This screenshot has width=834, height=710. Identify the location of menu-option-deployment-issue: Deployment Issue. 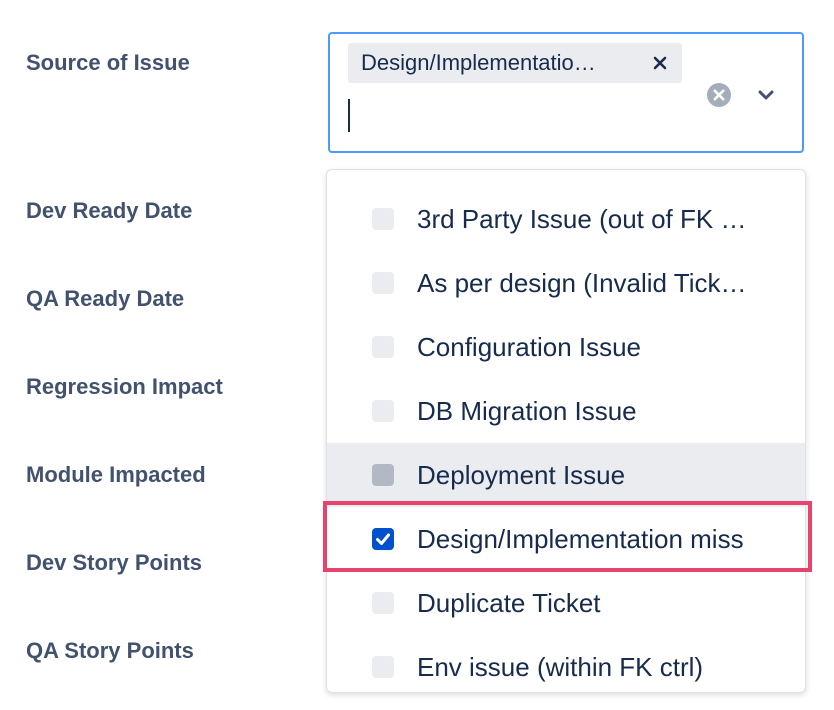
(566, 475).